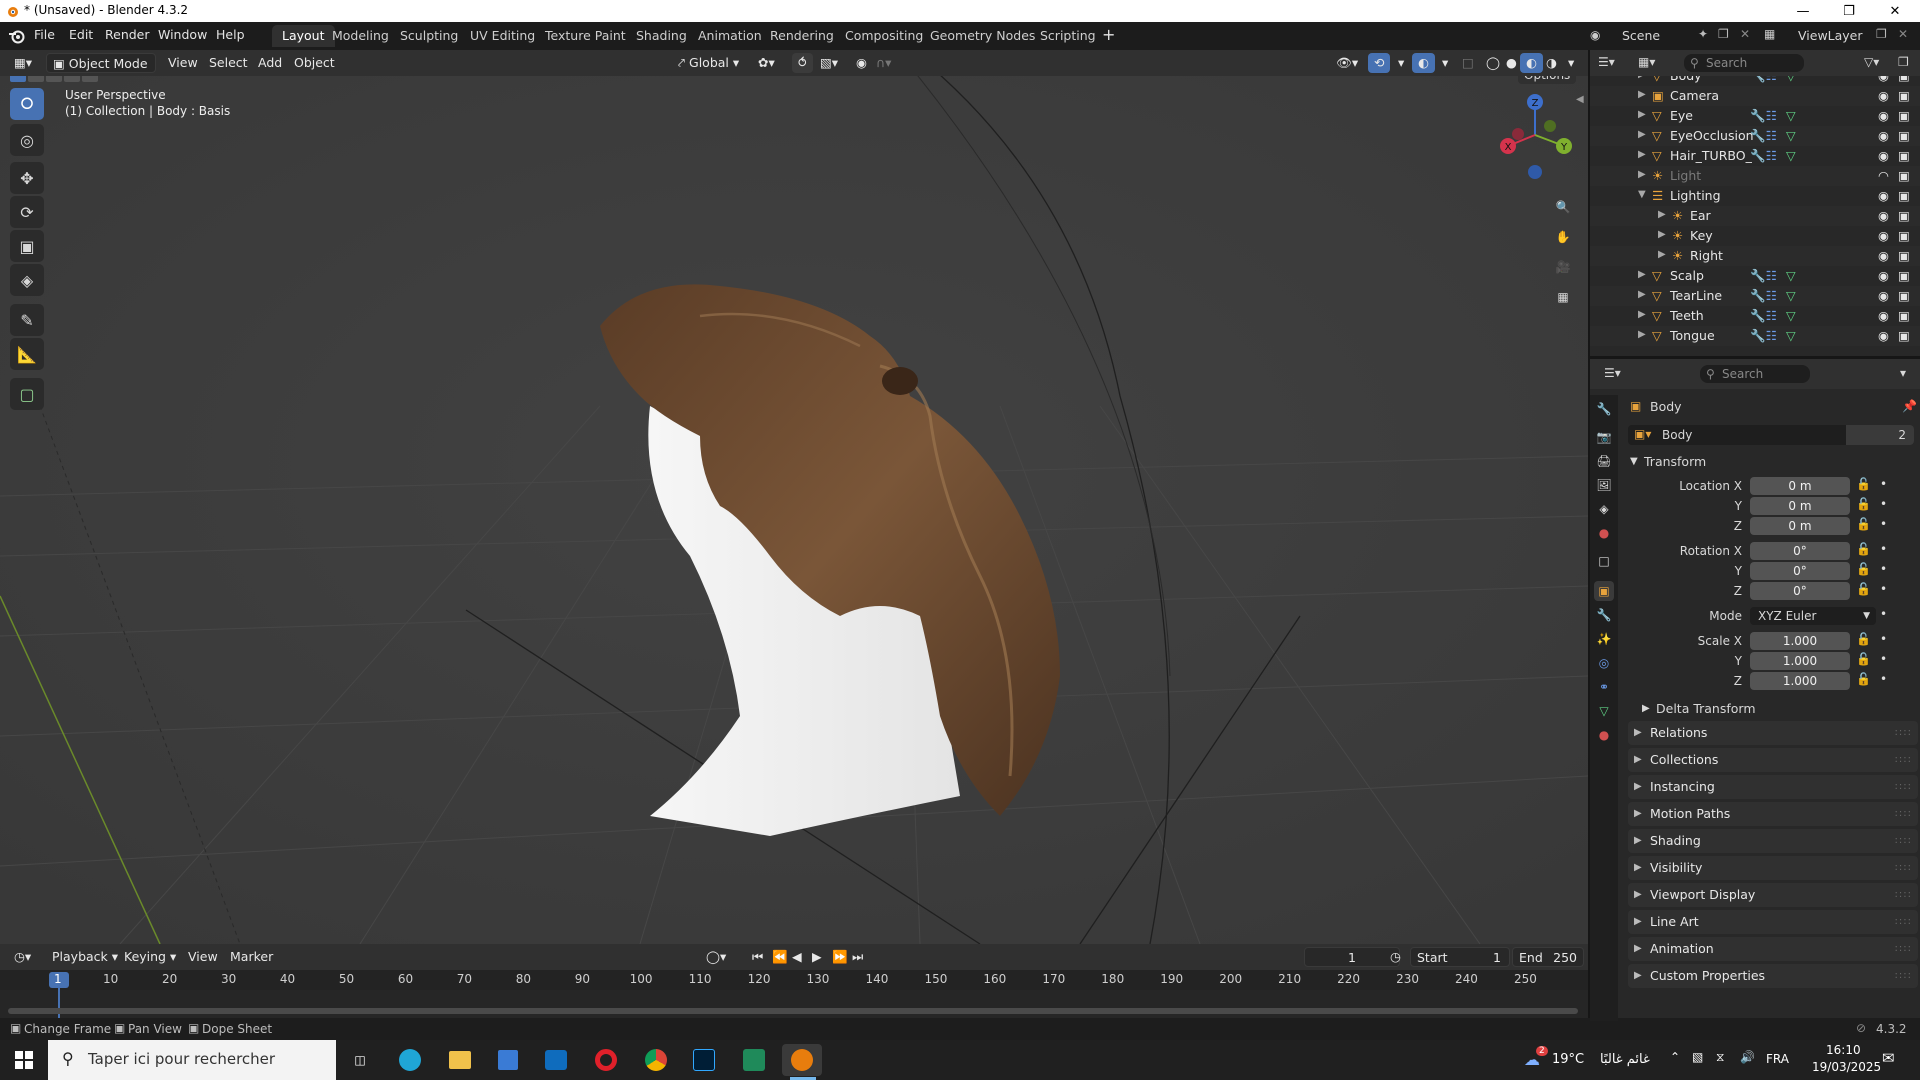  Describe the element at coordinates (661, 36) in the screenshot. I see `tab-shading: Shading` at that location.